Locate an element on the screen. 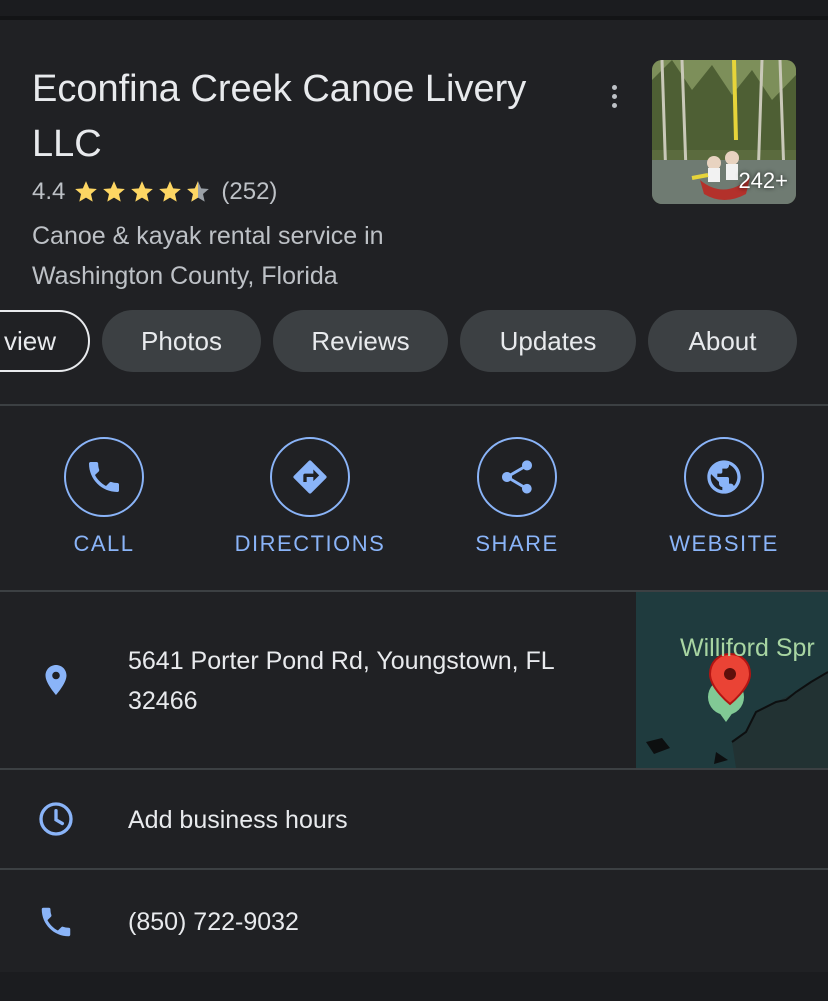 This screenshot has width=828, height=1001. directions-label: DIRECTIONS is located at coordinates (310, 543).